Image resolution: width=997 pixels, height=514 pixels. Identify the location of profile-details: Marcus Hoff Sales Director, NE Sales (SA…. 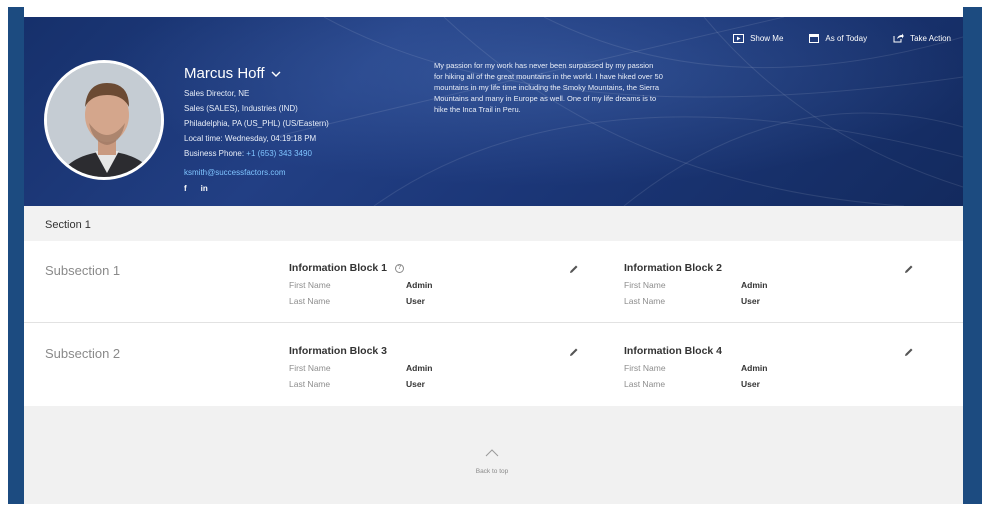
(256, 129).